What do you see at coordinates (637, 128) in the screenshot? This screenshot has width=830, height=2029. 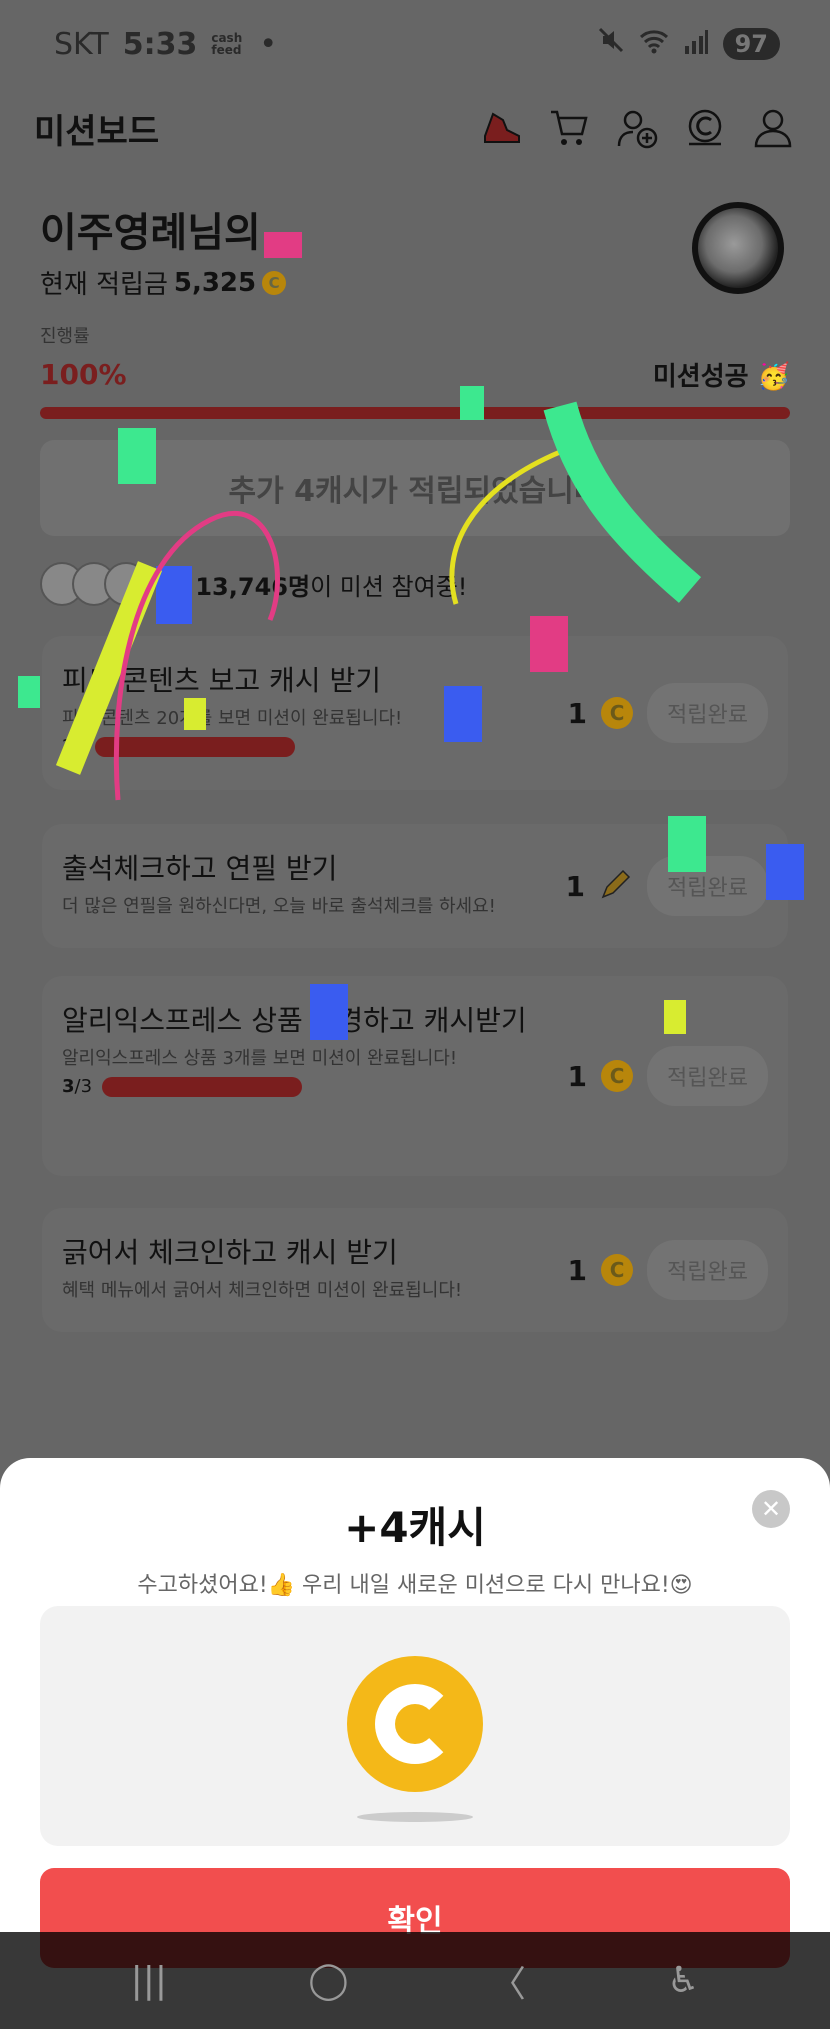 I see `add-user-icon` at bounding box center [637, 128].